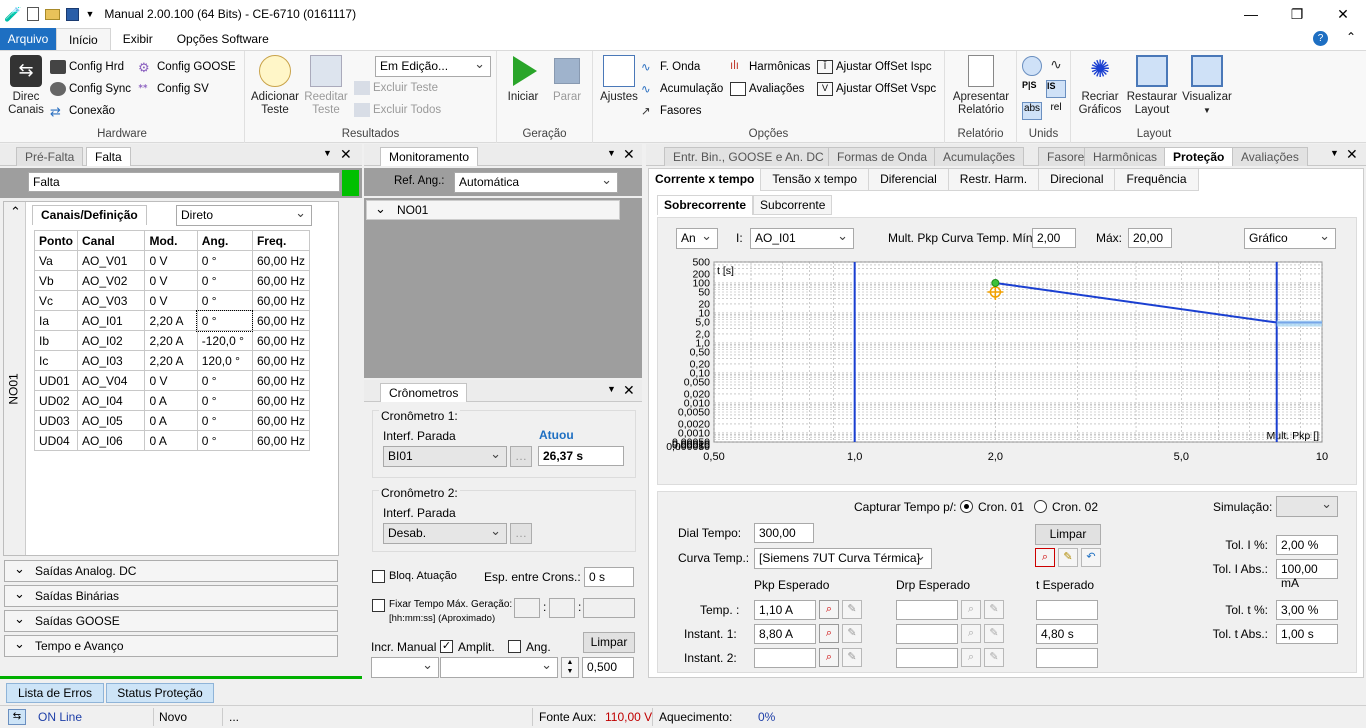  What do you see at coordinates (493, 210) in the screenshot?
I see `node-expander: ⌄ NO01` at bounding box center [493, 210].